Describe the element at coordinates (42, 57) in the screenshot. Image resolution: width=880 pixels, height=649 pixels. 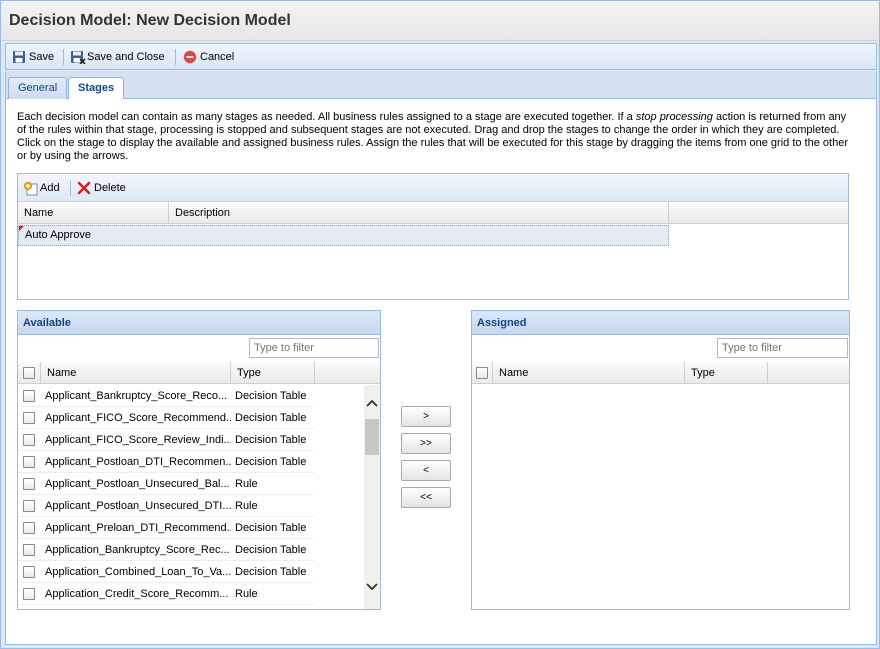
I see `save-label: Save` at that location.